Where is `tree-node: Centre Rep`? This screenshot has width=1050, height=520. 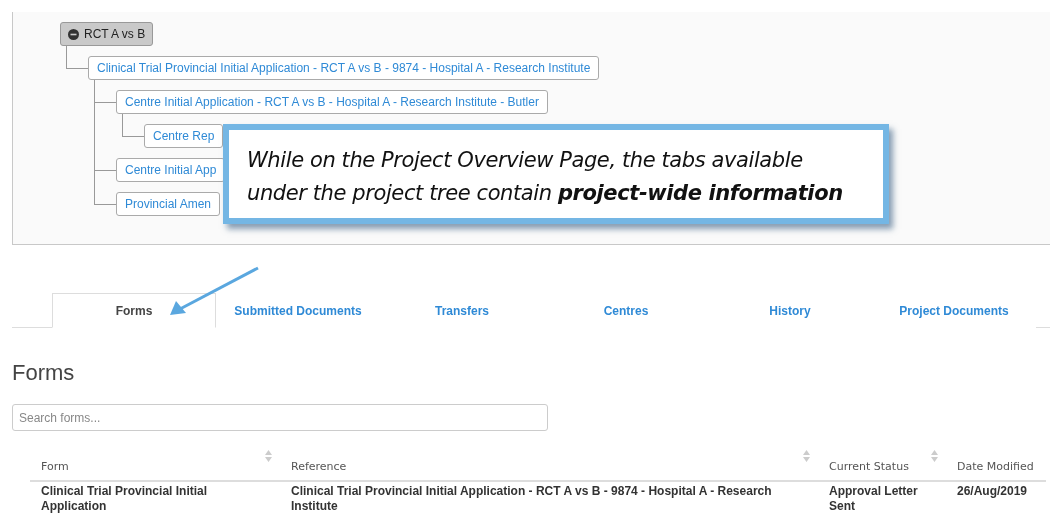
tree-node: Centre Rep is located at coordinates (184, 136).